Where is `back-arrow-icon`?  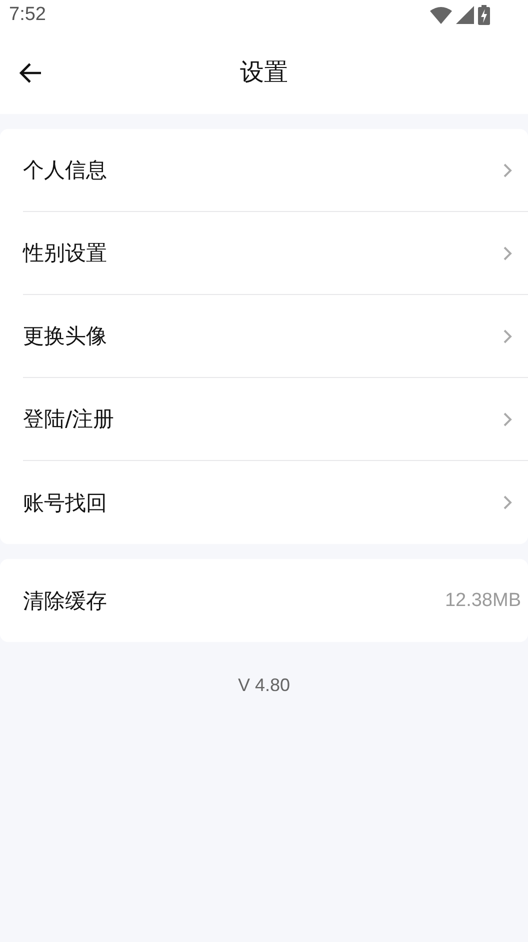
back-arrow-icon is located at coordinates (31, 73).